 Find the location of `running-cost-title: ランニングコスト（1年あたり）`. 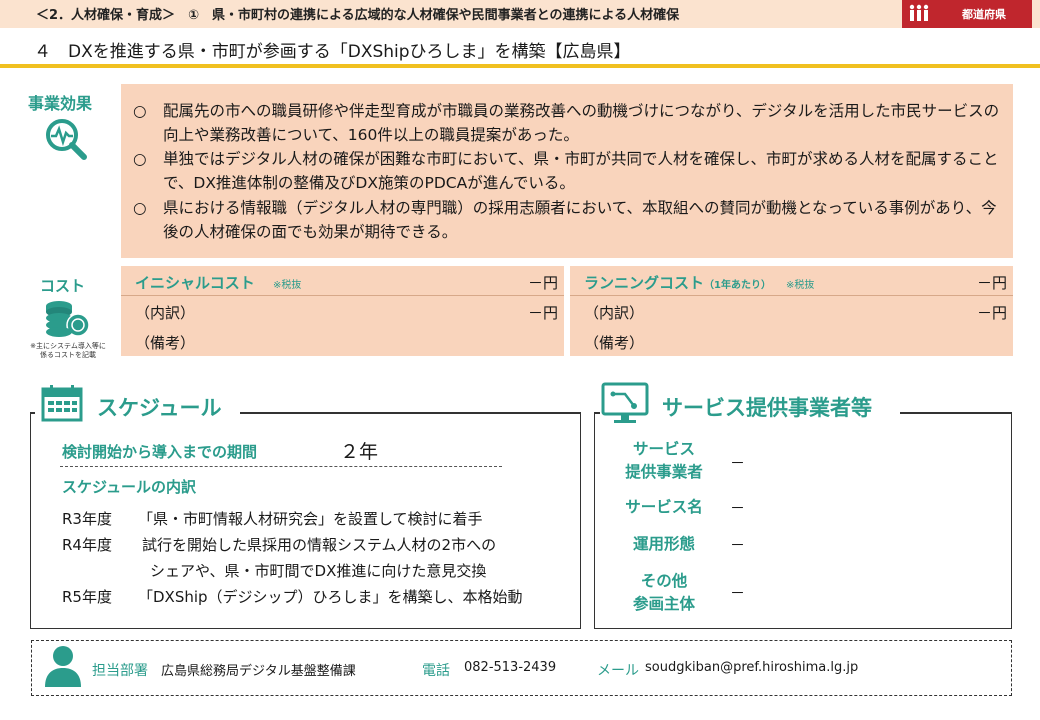

running-cost-title: ランニングコスト（1年あたり） is located at coordinates (677, 282).